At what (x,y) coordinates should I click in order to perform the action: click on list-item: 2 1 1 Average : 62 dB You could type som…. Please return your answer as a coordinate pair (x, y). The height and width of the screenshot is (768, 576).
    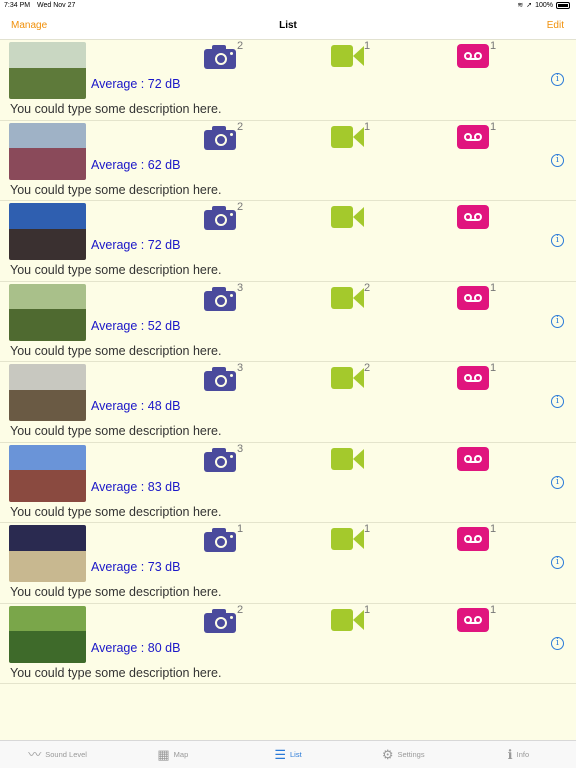
    Looking at the image, I should click on (288, 160).